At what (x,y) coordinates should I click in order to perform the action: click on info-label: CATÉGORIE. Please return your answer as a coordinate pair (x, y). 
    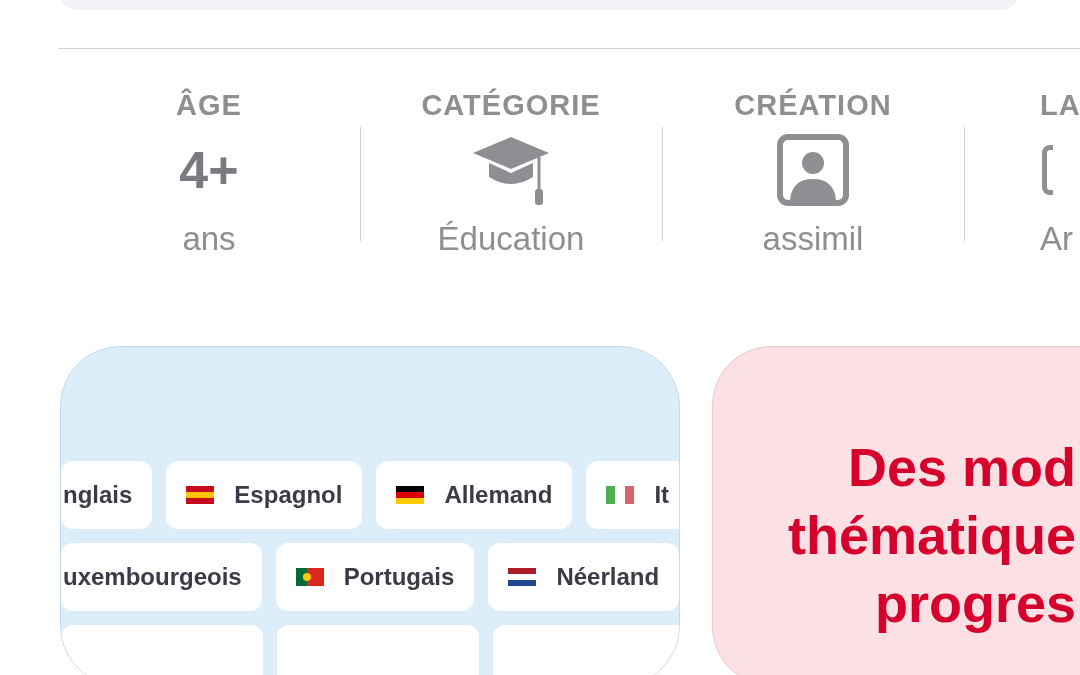
    Looking at the image, I should click on (511, 105).